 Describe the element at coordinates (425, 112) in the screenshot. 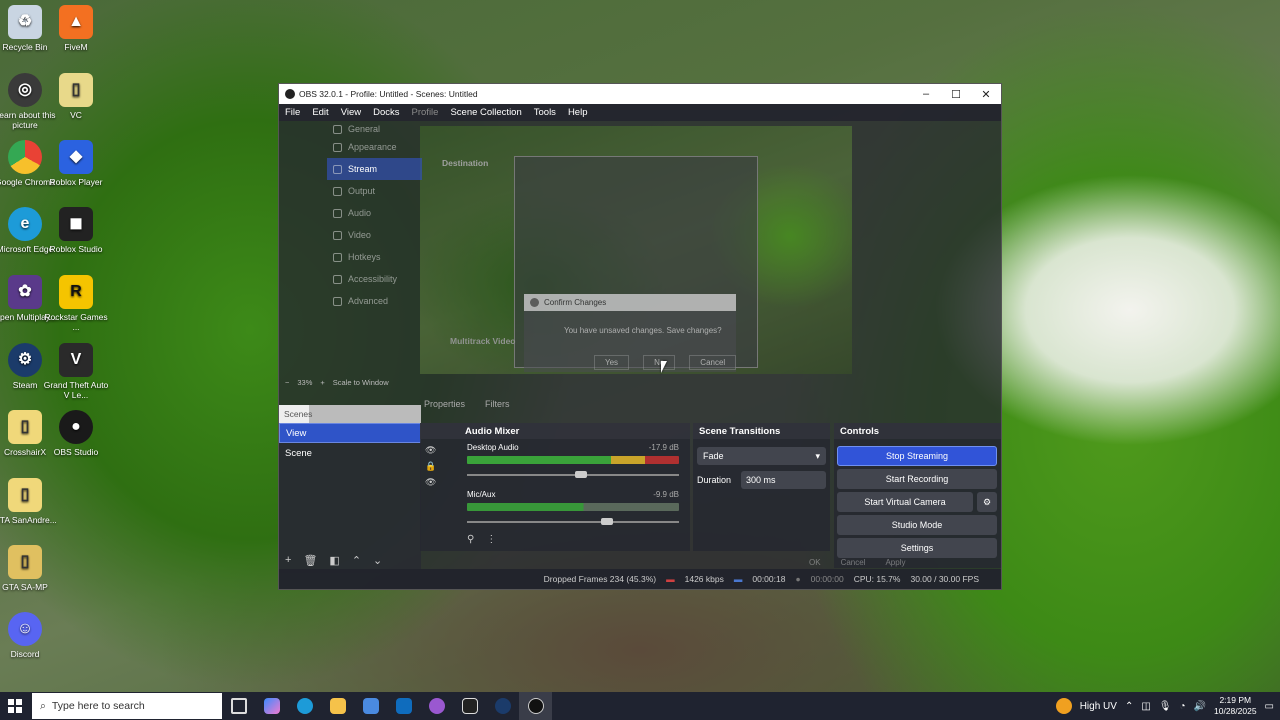

I see `menu-profile: Profile` at that location.